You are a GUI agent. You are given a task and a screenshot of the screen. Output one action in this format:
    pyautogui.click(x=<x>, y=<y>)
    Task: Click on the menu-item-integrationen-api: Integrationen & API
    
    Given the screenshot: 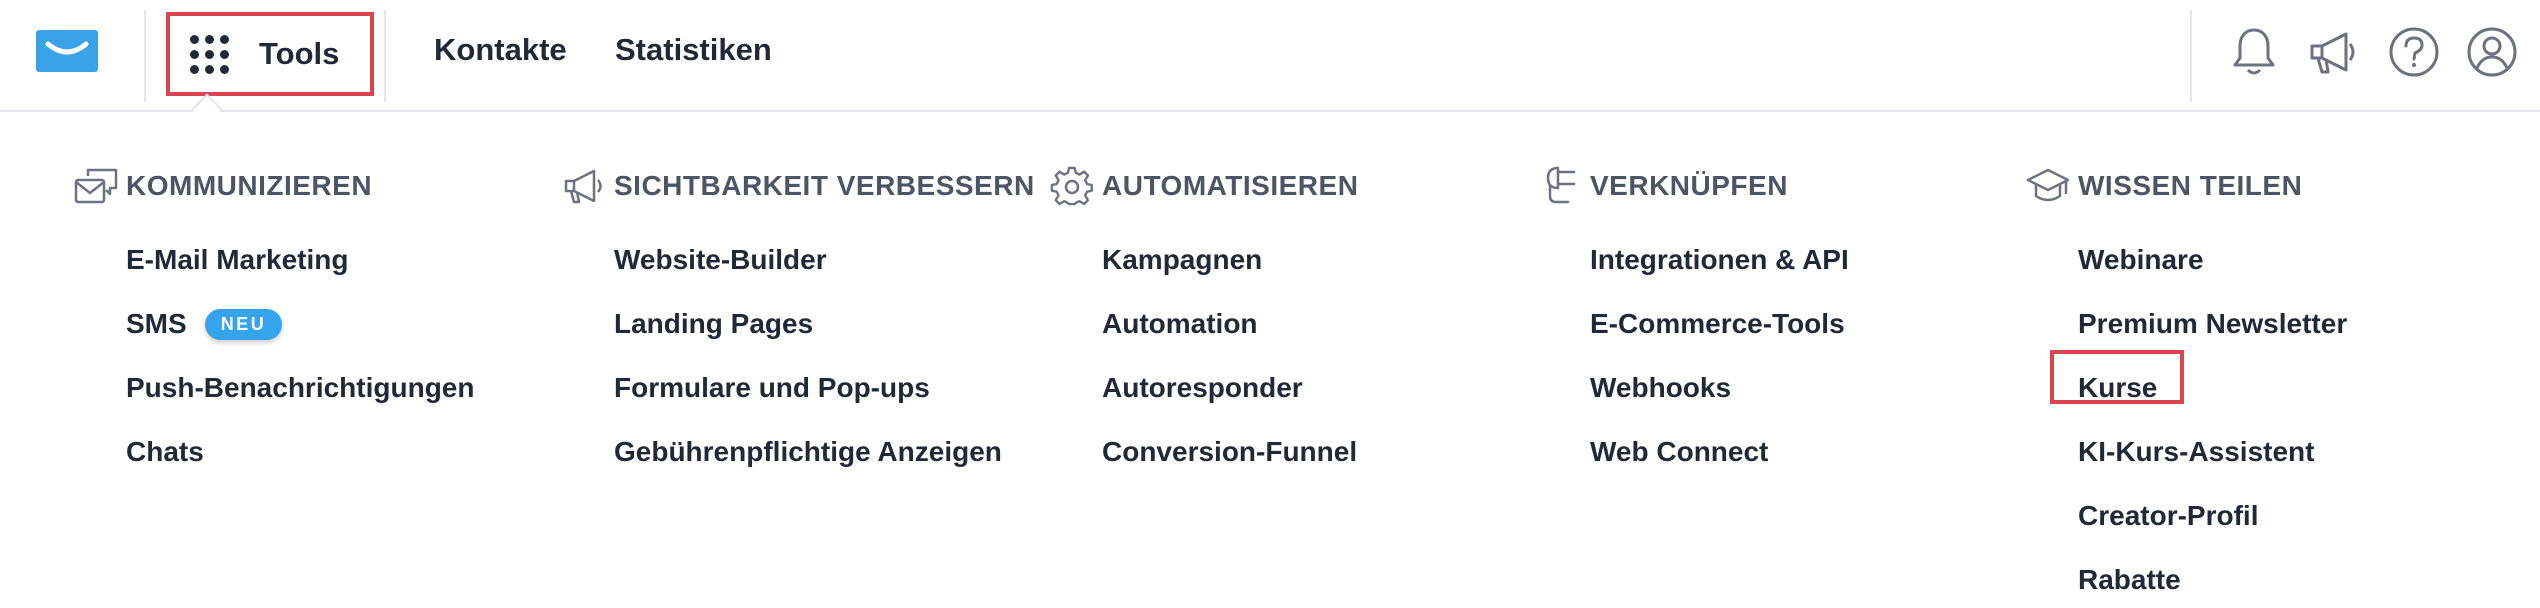 What is the action you would take?
    pyautogui.click(x=1719, y=260)
    